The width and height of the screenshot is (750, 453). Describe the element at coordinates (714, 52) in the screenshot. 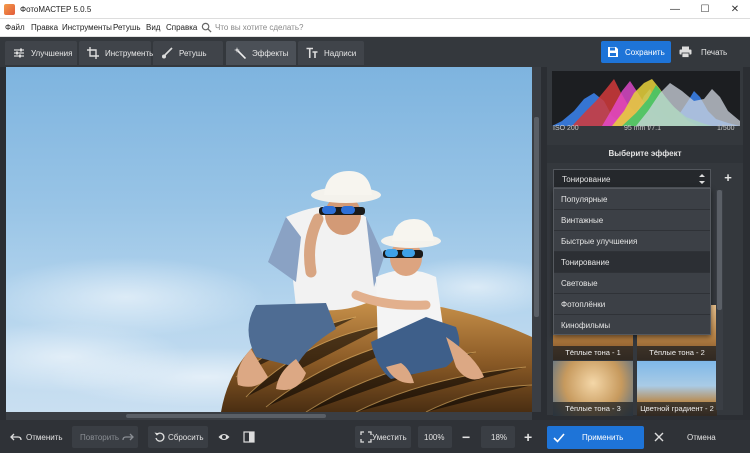

I see `print-label: Печать` at that location.